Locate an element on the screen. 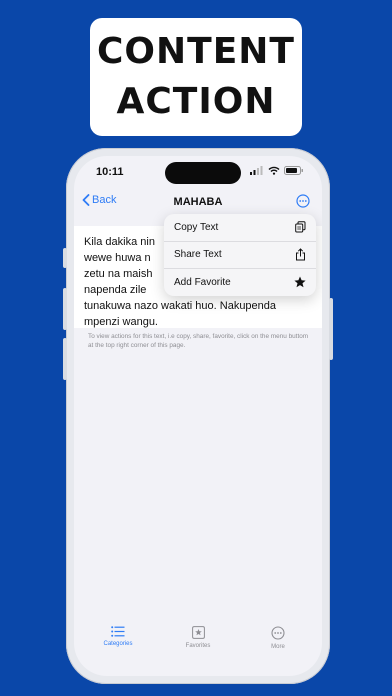  wifi-icon is located at coordinates (274, 170).